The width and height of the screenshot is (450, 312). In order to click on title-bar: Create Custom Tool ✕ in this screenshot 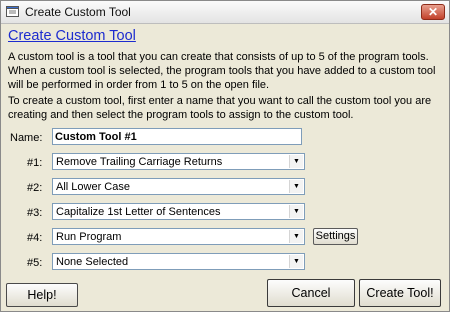, I will do `click(225, 12)`.